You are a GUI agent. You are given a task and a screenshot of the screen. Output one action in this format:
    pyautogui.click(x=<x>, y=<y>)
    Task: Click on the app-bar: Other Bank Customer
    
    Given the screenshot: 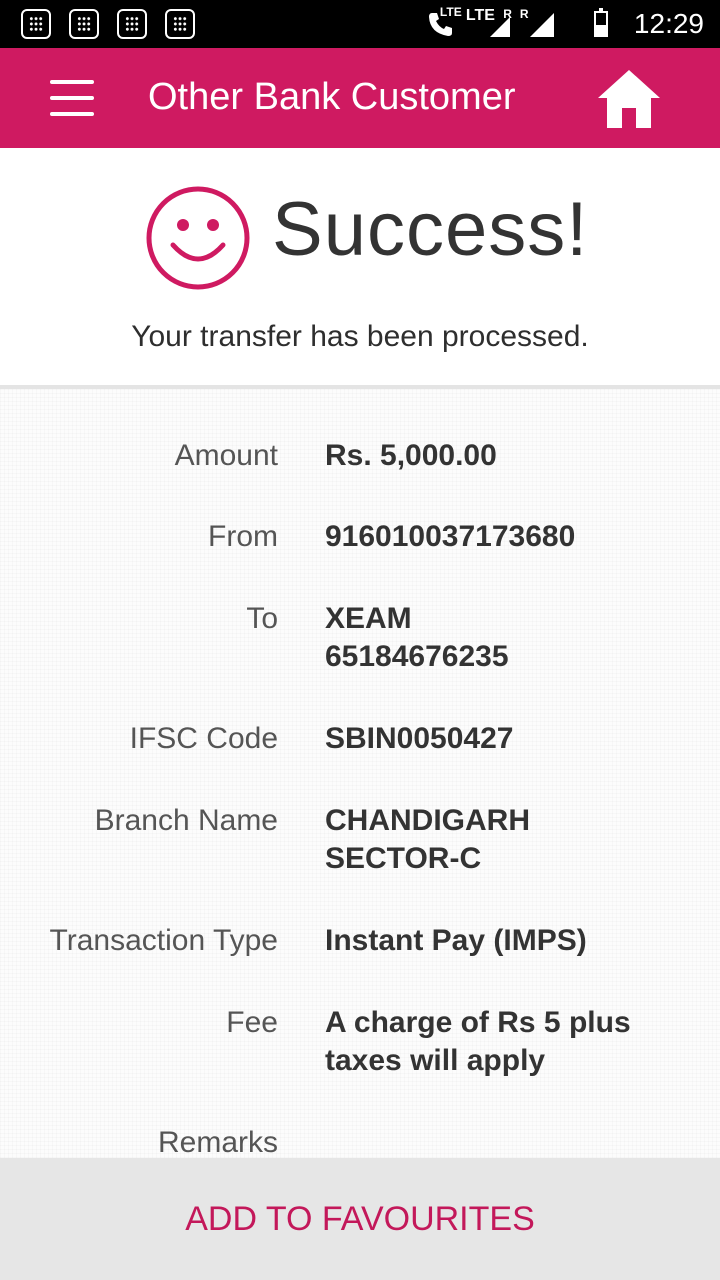 What is the action you would take?
    pyautogui.click(x=360, y=98)
    